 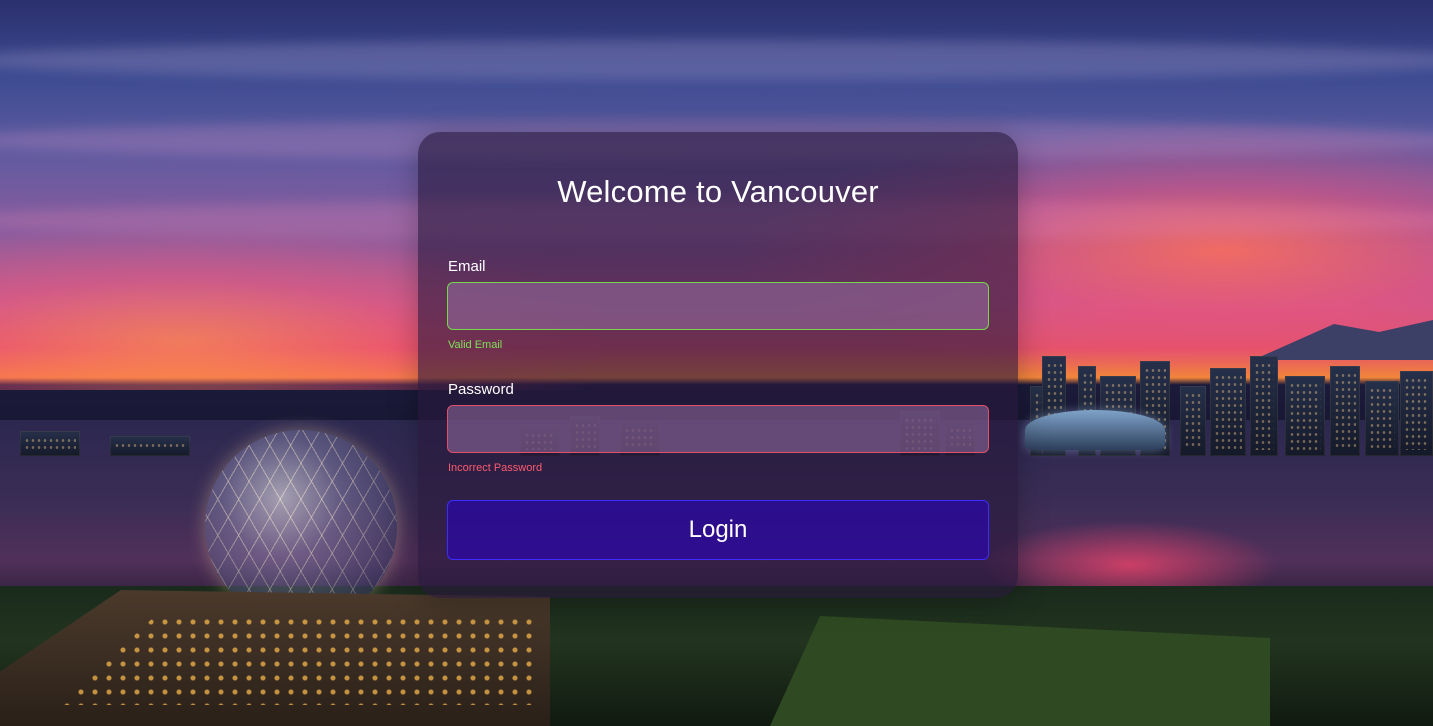 I want to click on login-button: Login, so click(x=718, y=530).